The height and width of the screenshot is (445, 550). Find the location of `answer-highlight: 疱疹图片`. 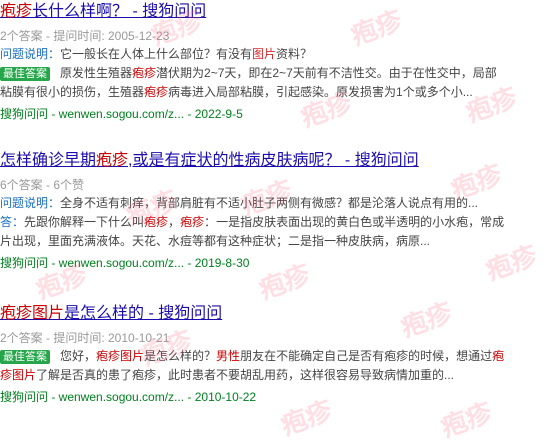

answer-highlight: 疱疹图片 is located at coordinates (120, 356).